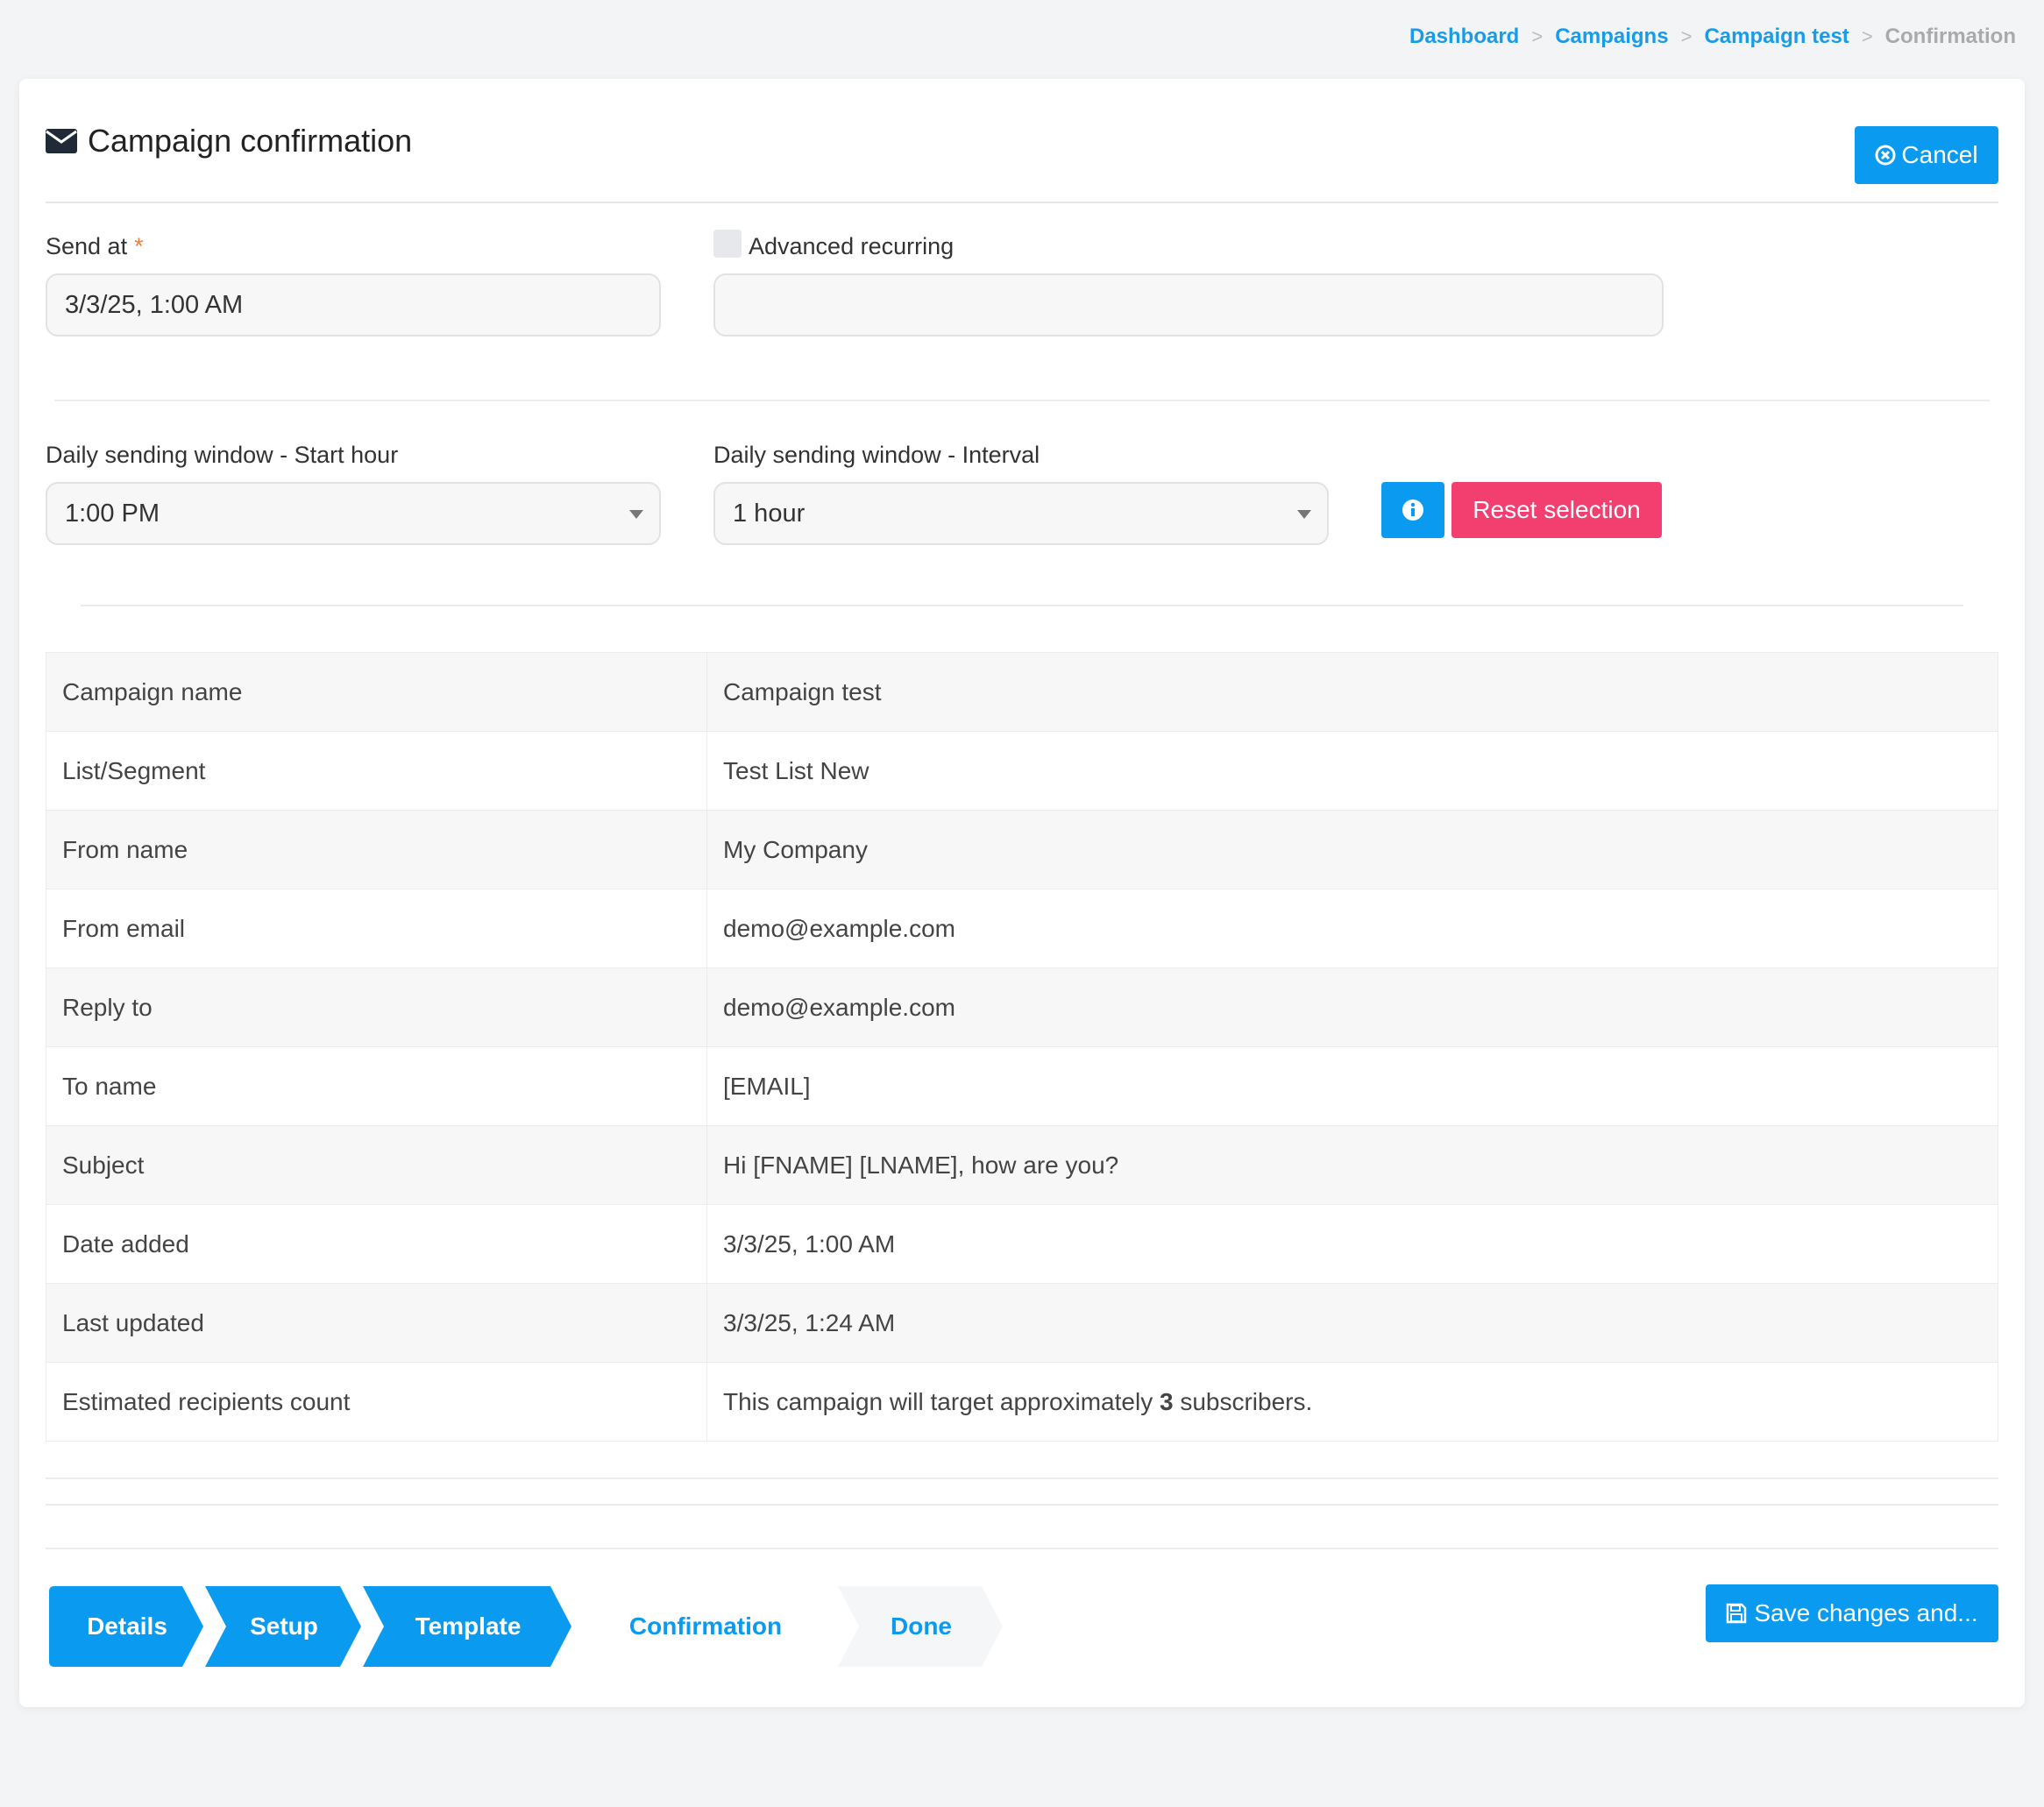 This screenshot has height=1807, width=2044. What do you see at coordinates (250, 141) in the screenshot?
I see `page-title-text: Campaign confirmation` at bounding box center [250, 141].